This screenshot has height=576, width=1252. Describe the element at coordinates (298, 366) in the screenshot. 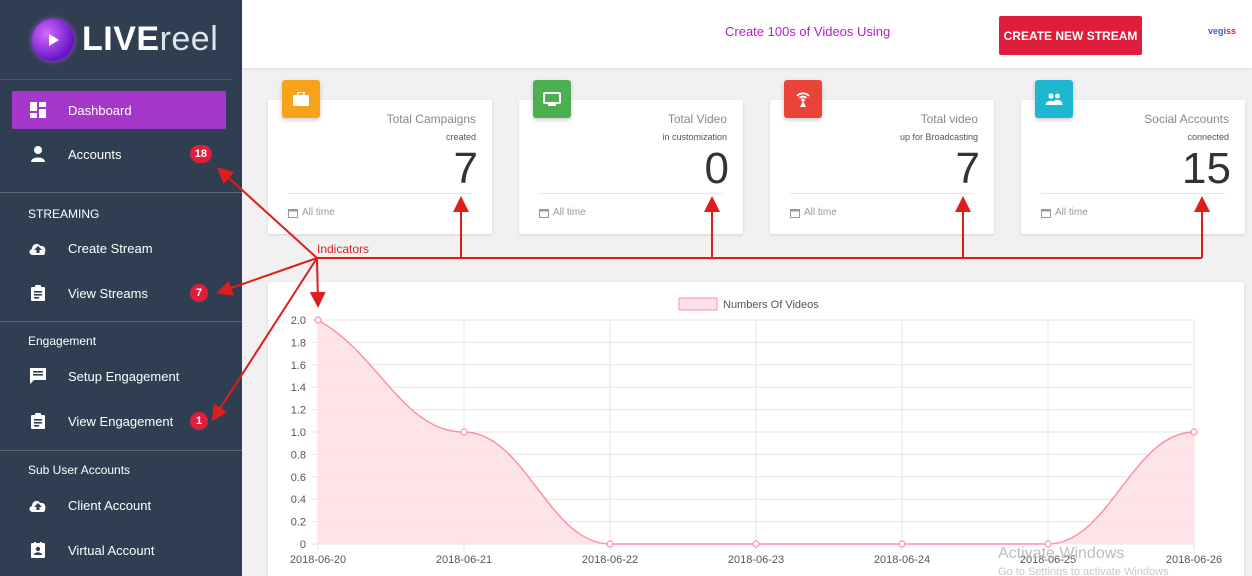

I see `y-tick-label: 1.6` at that location.